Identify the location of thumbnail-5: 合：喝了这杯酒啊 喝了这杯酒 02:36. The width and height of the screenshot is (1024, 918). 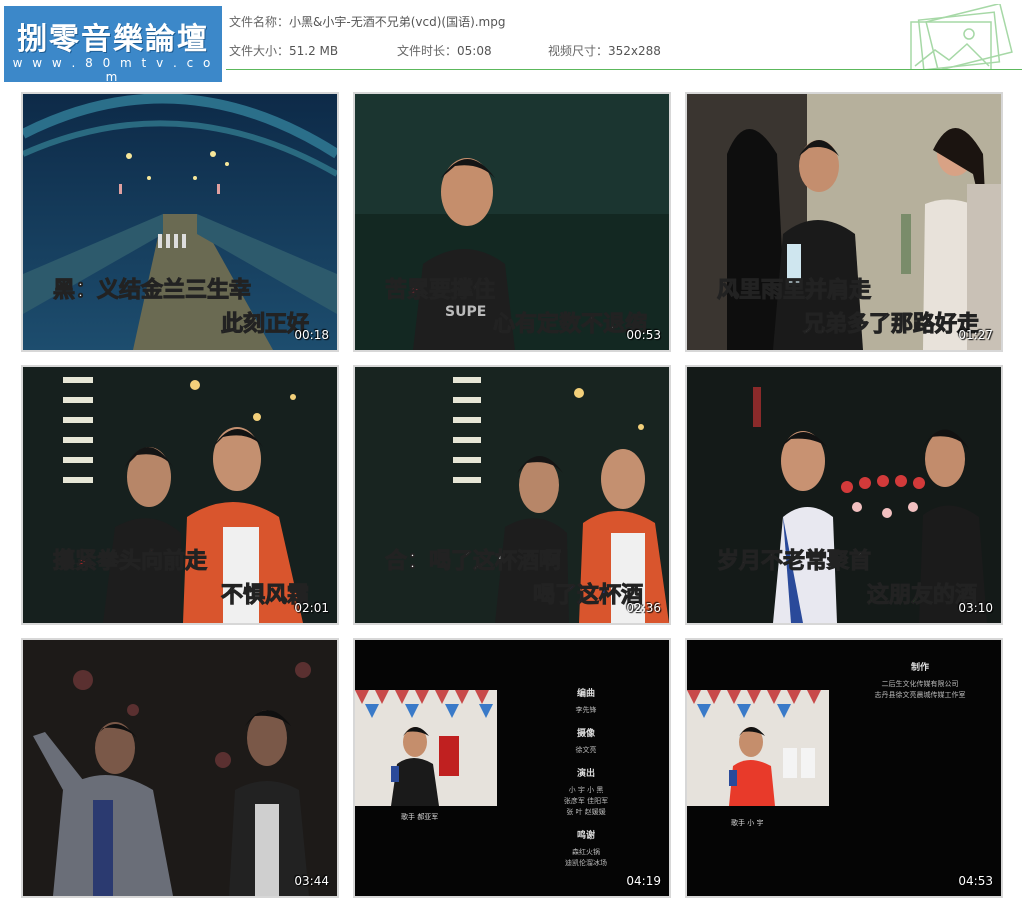
(512, 495).